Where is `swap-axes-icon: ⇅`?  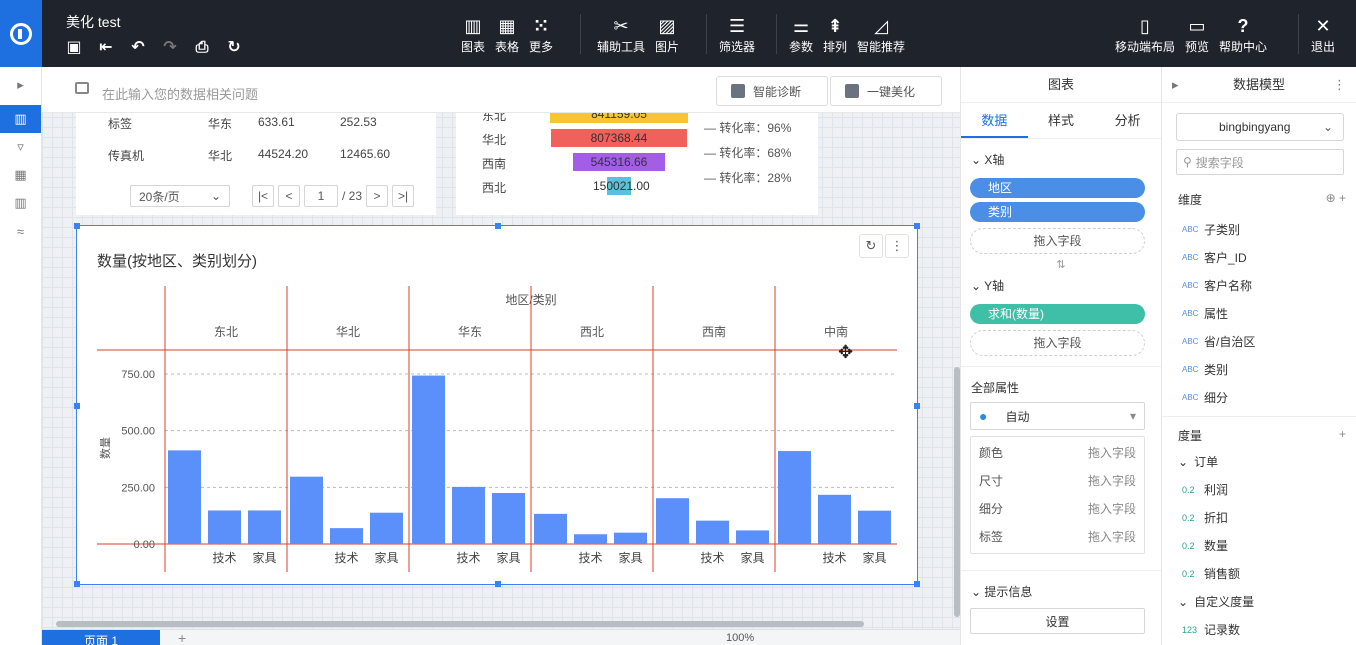
swap-axes-icon: ⇅ is located at coordinates (1061, 264).